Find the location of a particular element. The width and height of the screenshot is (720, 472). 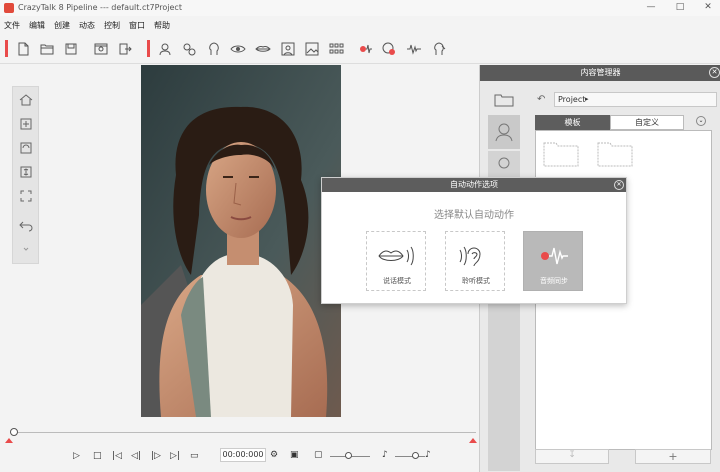

content-manager-header: 内容管理器 is located at coordinates (600, 73).